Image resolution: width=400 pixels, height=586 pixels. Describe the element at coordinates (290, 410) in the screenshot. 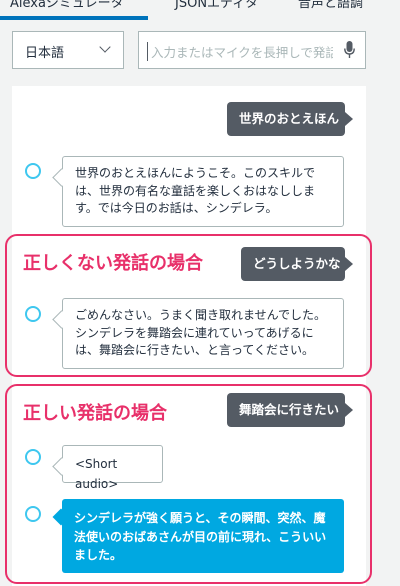

I see `user-utterance-bubble: 舞踏会に行きたい` at that location.